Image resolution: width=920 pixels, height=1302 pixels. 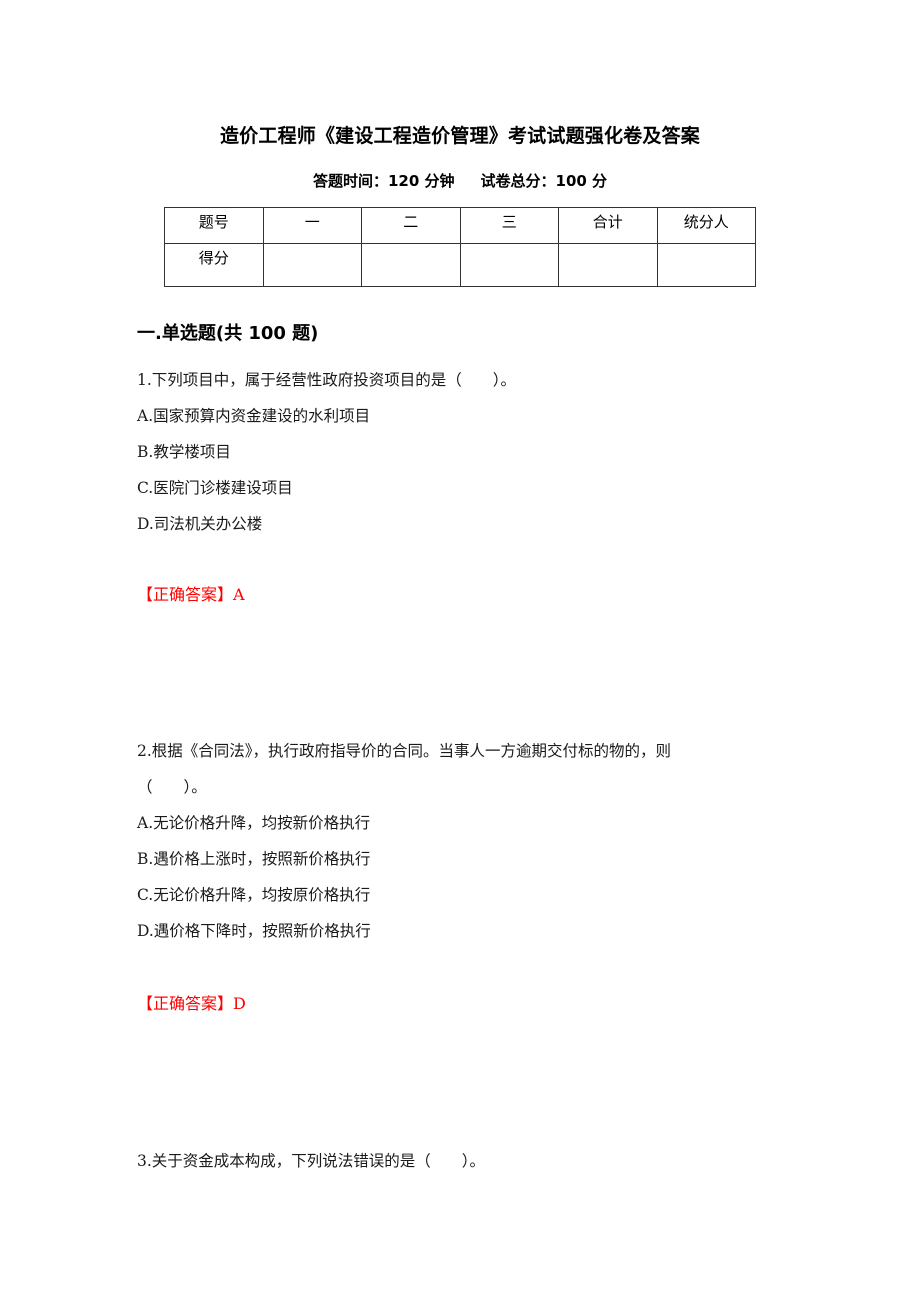 What do you see at coordinates (706, 265) in the screenshot?
I see `score-cell-scorer` at bounding box center [706, 265].